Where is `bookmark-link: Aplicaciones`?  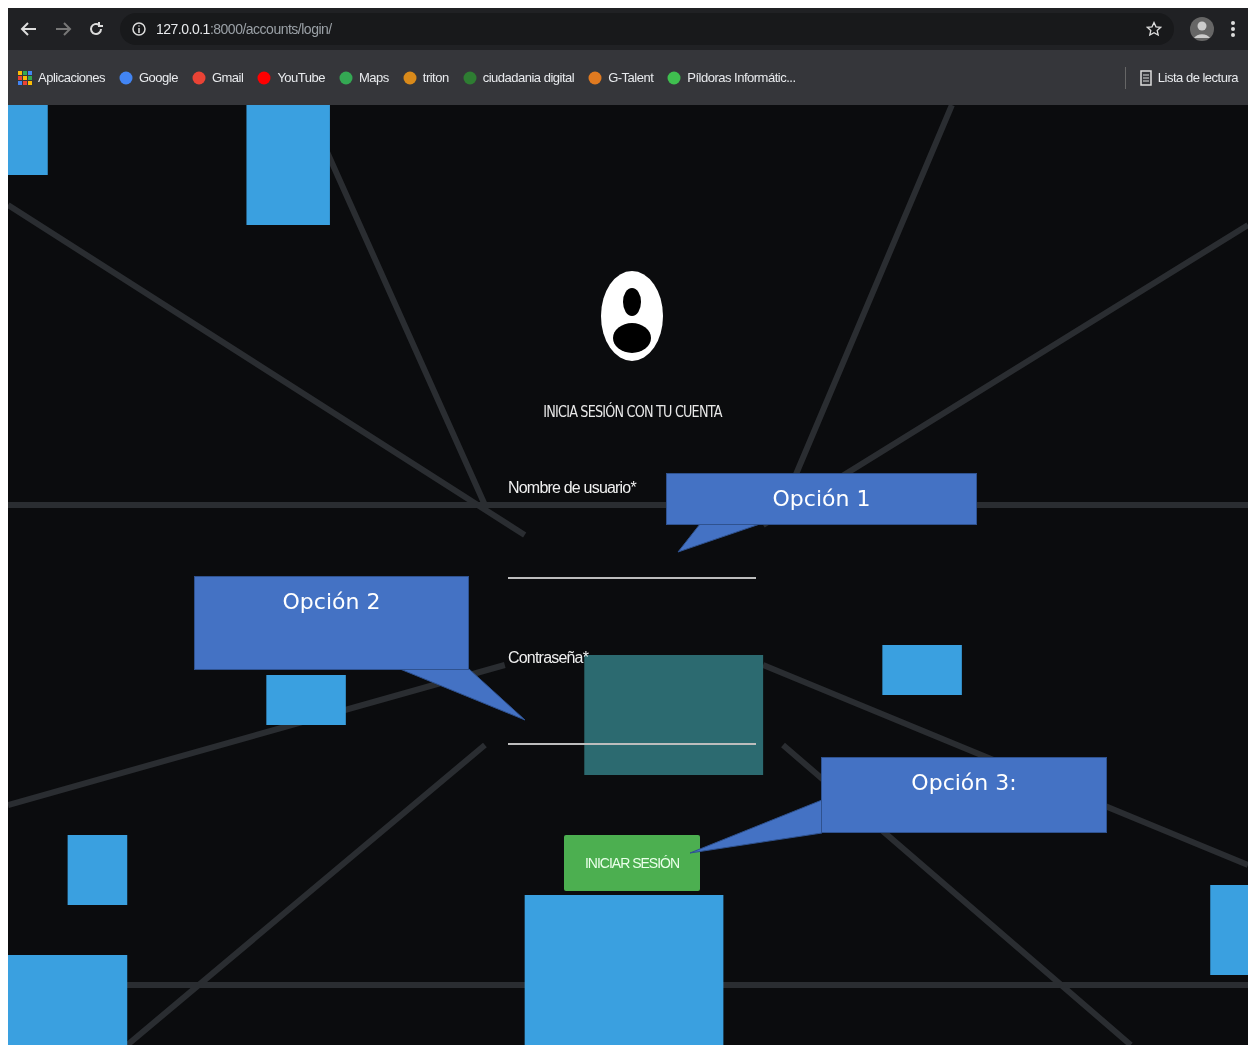 bookmark-link: Aplicaciones is located at coordinates (61, 77).